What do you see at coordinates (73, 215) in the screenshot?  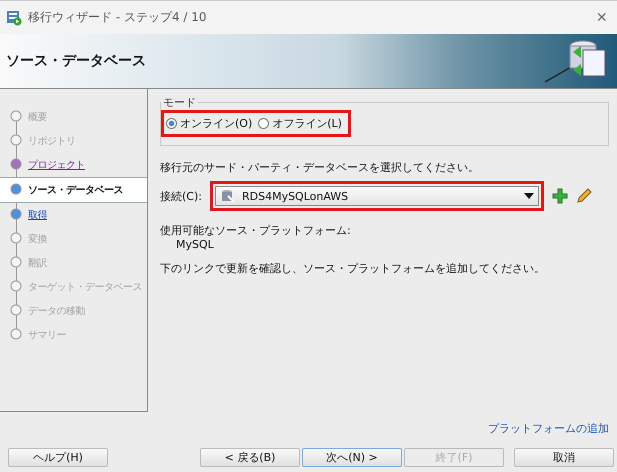 I see `step-item: 取得` at bounding box center [73, 215].